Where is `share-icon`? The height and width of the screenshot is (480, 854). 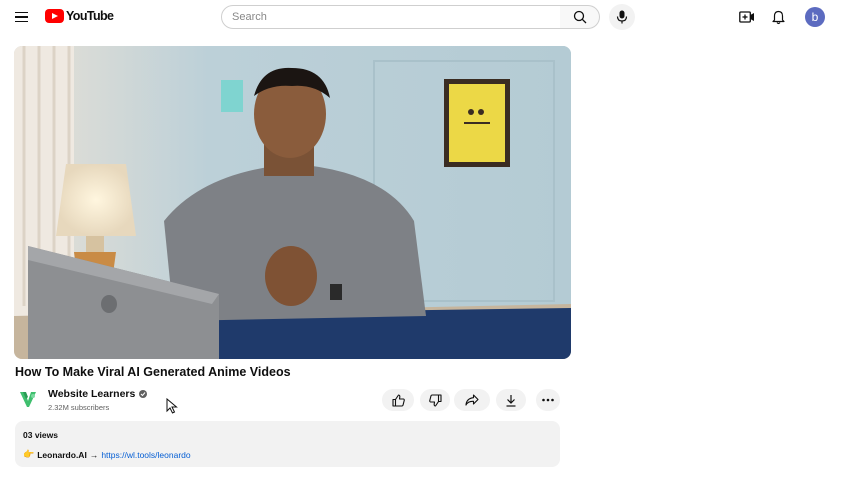
share-icon is located at coordinates (472, 400).